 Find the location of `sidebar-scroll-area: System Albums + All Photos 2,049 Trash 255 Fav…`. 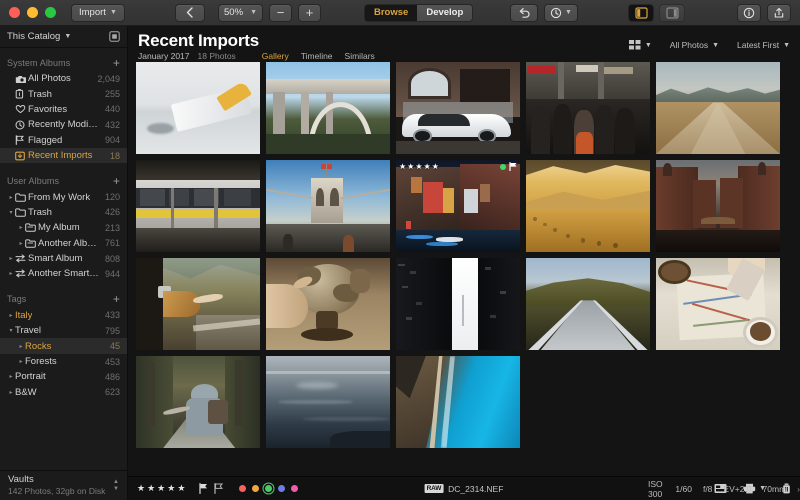

sidebar-scroll-area: System Albums + All Photos 2,049 Trash 255 Fav… is located at coordinates (63, 259).